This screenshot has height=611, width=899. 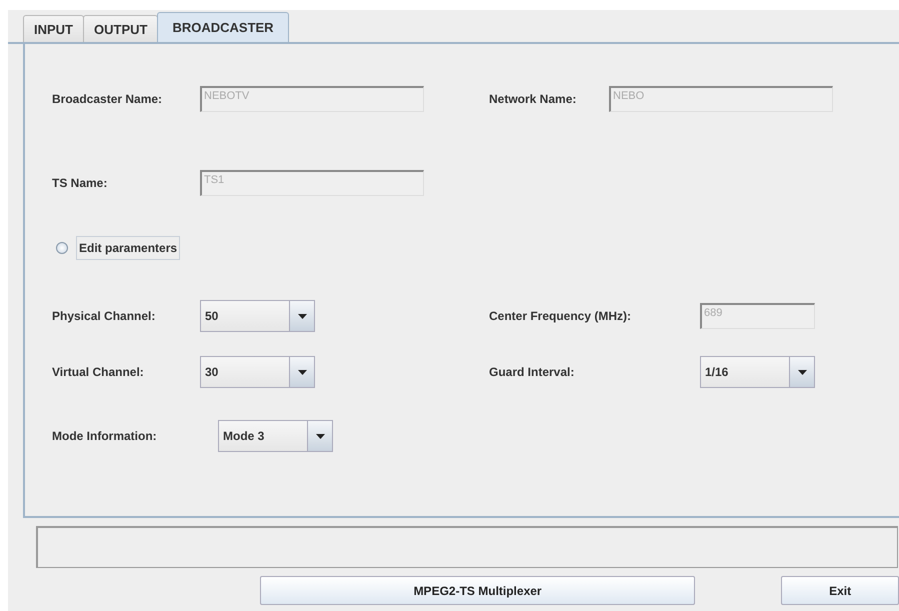 What do you see at coordinates (128, 248) in the screenshot?
I see `radio-label: Edit paramenters` at bounding box center [128, 248].